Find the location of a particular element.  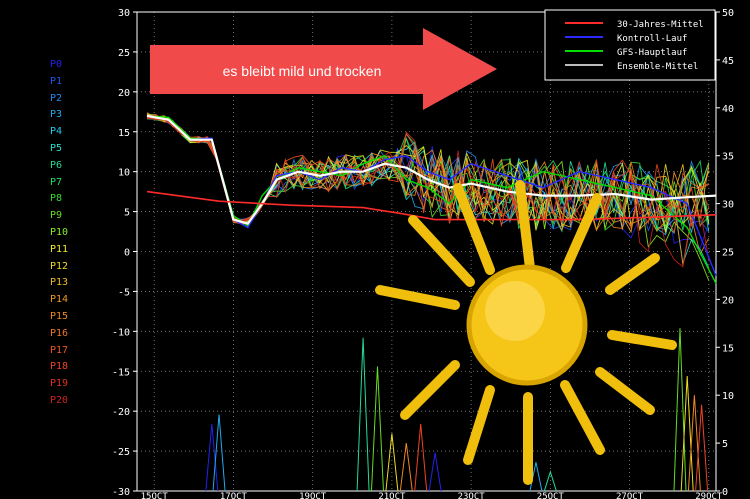

member-legend-item: P18 is located at coordinates (59, 367).